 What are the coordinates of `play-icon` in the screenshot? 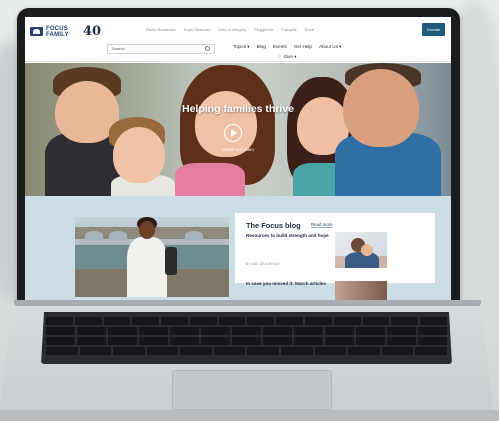 It's located at (234, 133).